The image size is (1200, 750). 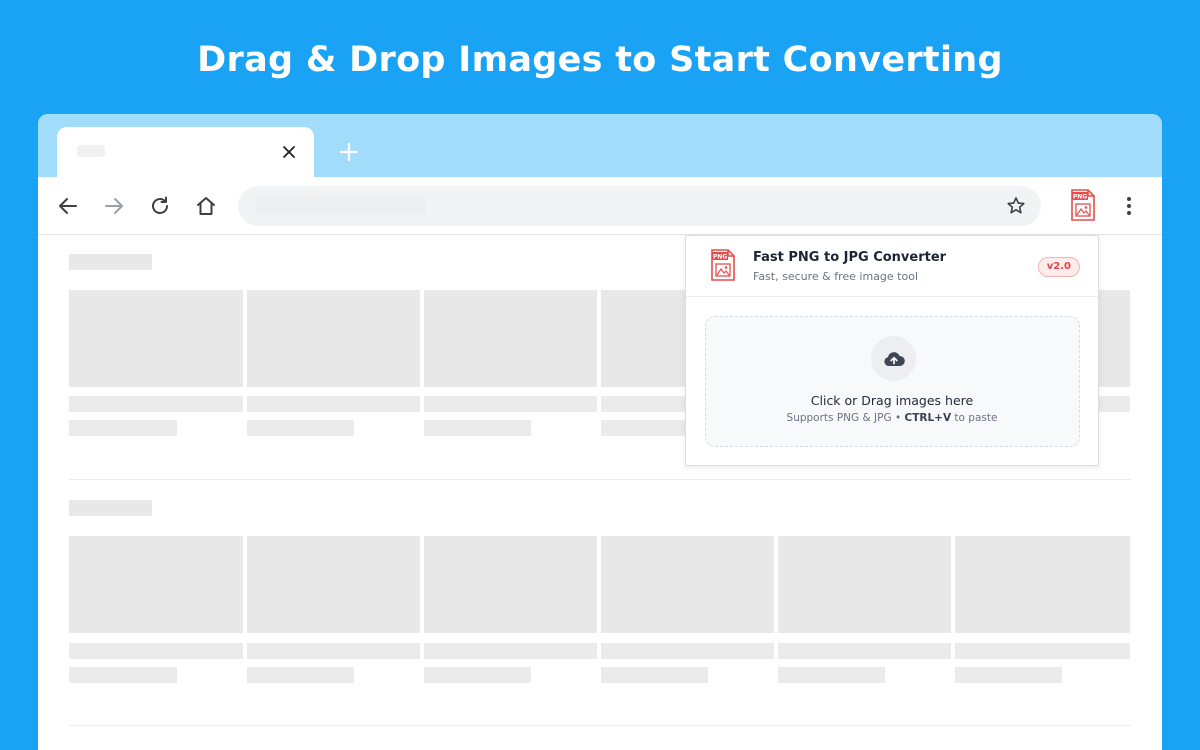 What do you see at coordinates (1016, 206) in the screenshot?
I see `star-icon` at bounding box center [1016, 206].